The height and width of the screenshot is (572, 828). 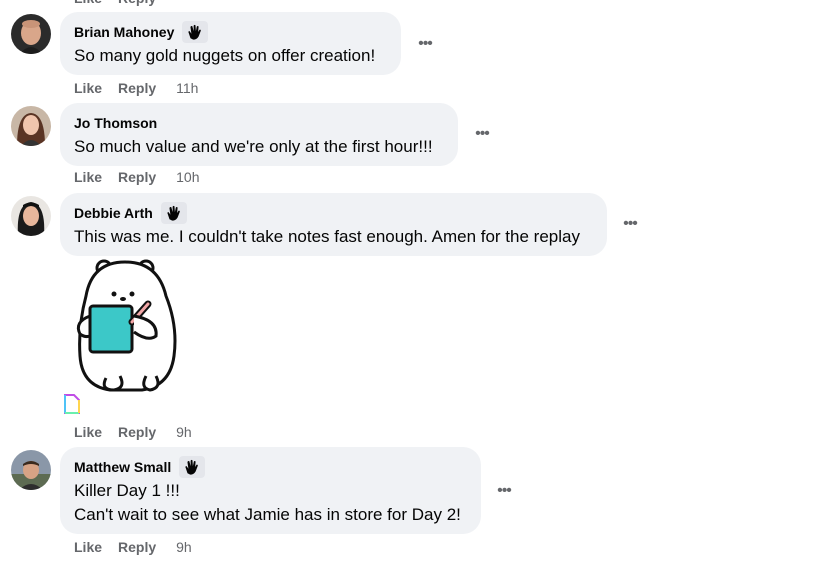 I want to click on previous-reply-link: Reply, so click(x=137, y=3).